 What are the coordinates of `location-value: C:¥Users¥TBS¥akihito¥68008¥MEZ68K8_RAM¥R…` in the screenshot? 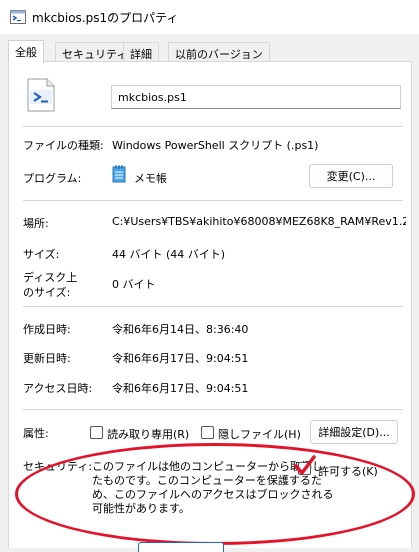 It's located at (259, 221).